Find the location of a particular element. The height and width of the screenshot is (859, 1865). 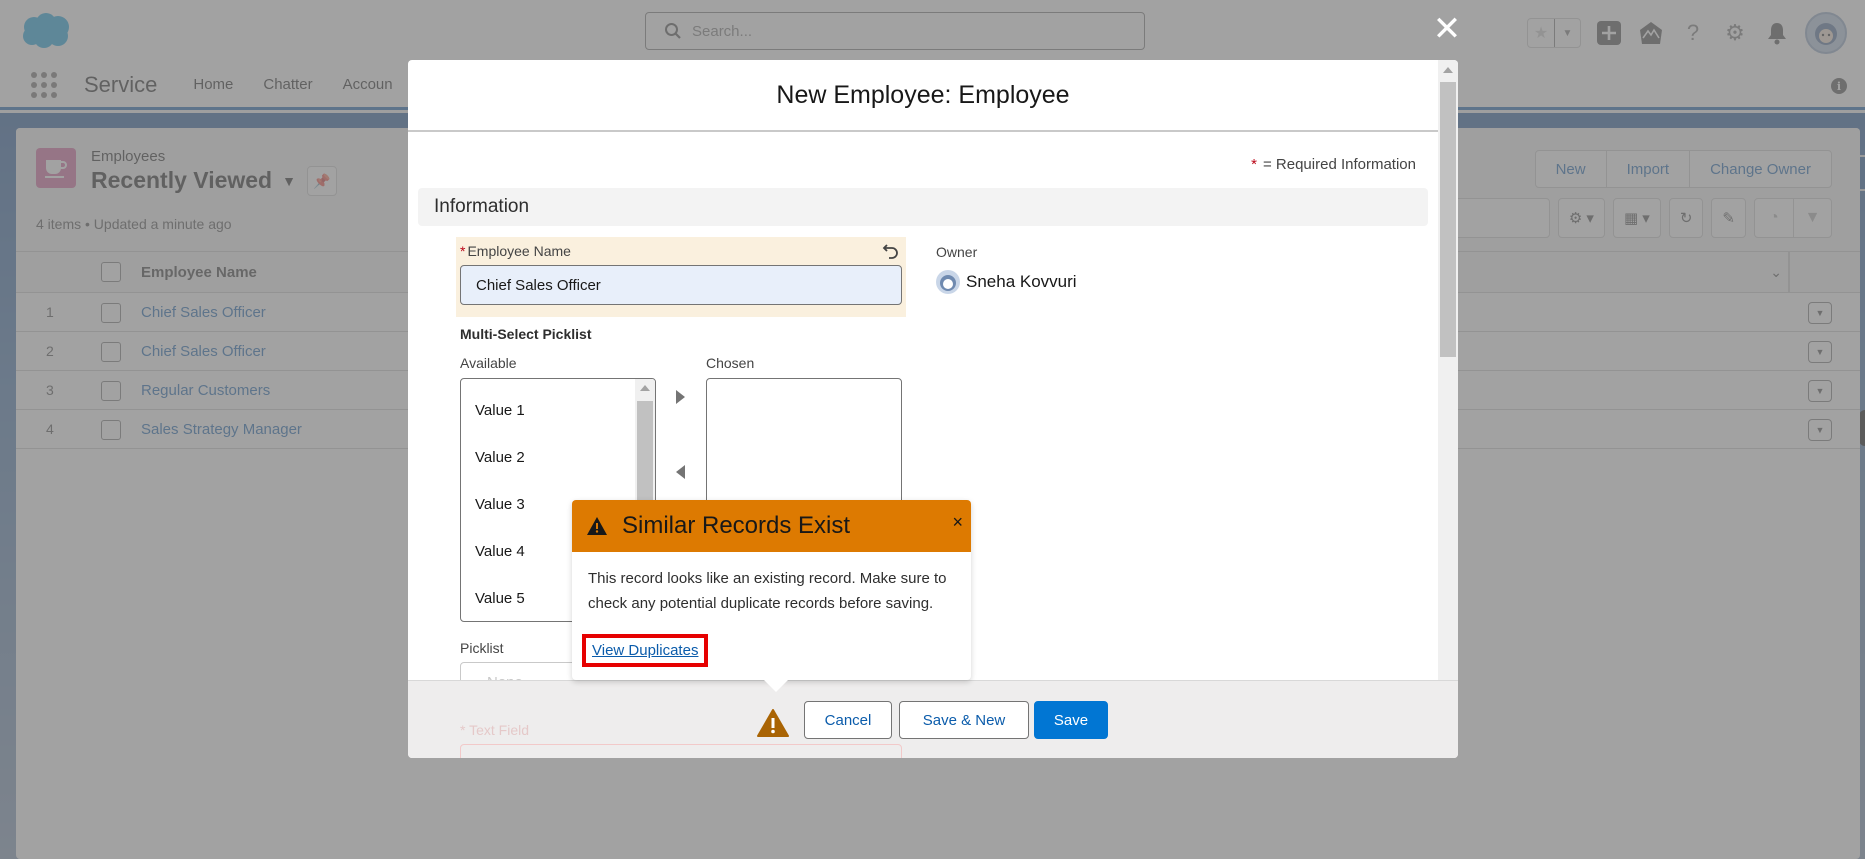

modal-header: New Employee: Employee is located at coordinates (923, 96).